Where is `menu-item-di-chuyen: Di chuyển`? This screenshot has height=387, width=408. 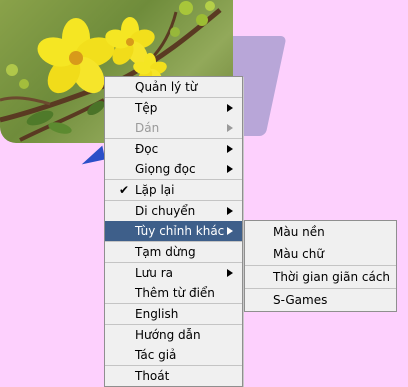 menu-item-di-chuyen: Di chuyển is located at coordinates (173, 211).